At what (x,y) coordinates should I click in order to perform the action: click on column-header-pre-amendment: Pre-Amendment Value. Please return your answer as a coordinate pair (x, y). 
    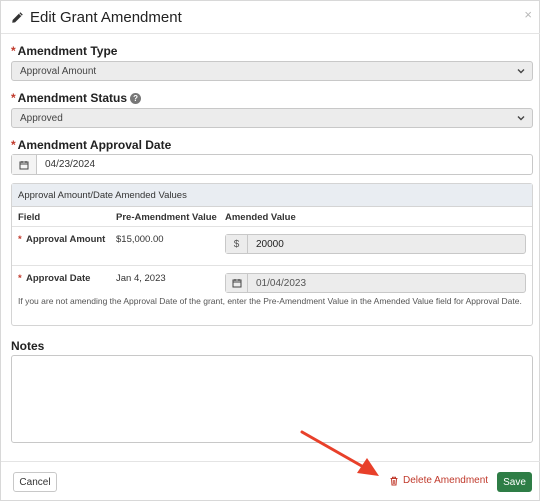
    Looking at the image, I should click on (166, 217).